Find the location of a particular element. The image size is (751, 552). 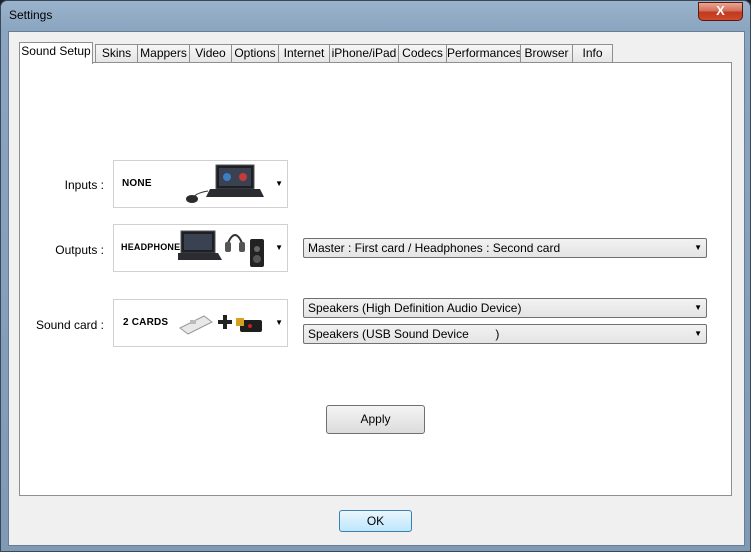

outputs-value: HEADPHONES is located at coordinates (154, 247).